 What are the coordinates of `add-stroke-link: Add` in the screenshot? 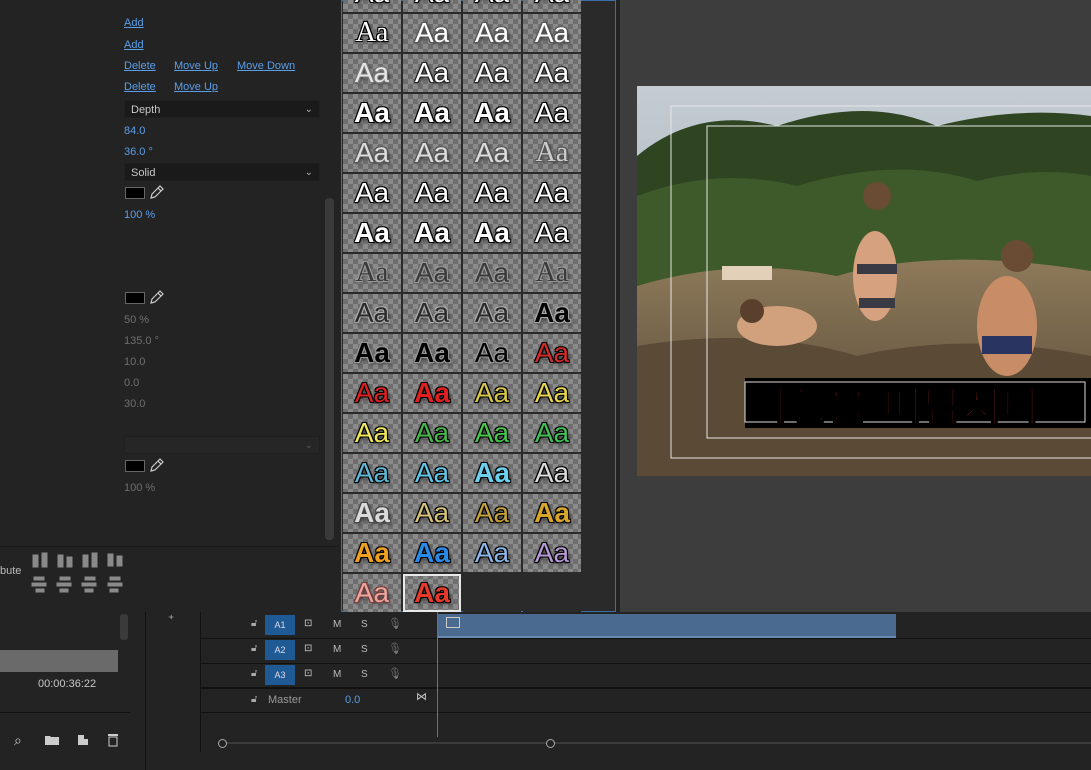 It's located at (134, 45).